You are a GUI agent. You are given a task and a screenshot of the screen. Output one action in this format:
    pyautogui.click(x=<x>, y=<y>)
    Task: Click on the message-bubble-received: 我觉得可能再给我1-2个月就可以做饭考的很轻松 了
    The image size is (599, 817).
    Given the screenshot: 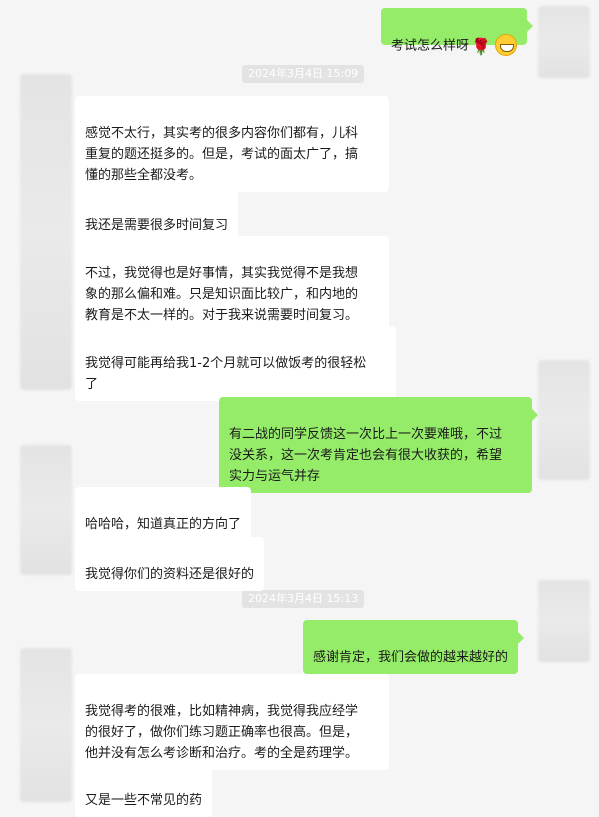 What is the action you would take?
    pyautogui.click(x=235, y=363)
    